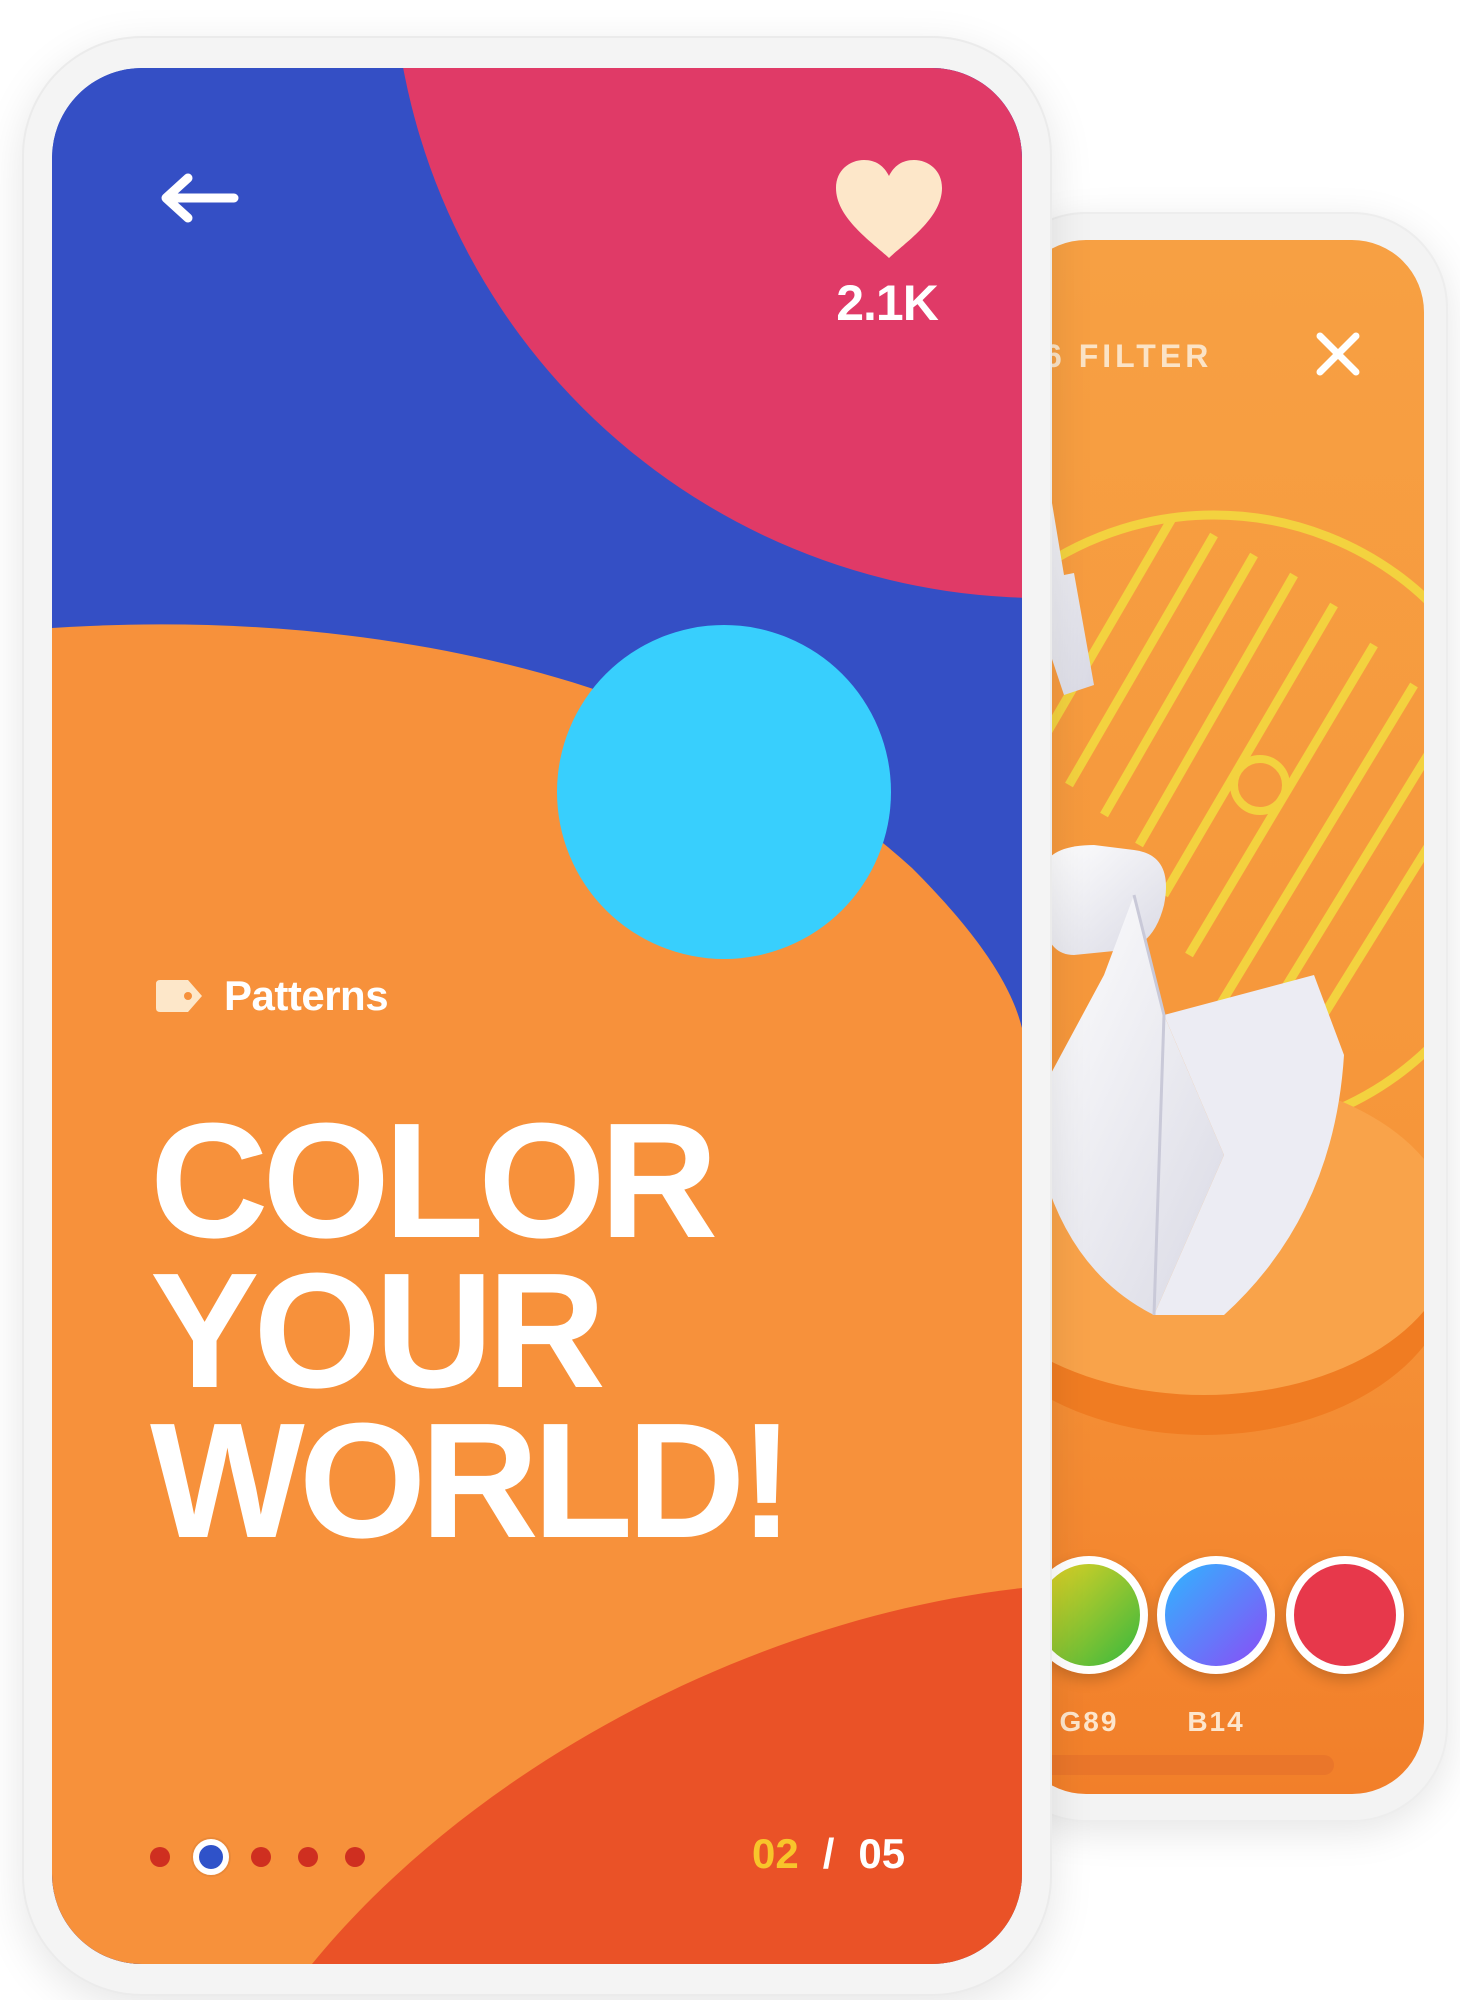  I want to click on like-button: 2.1K, so click(887, 248).